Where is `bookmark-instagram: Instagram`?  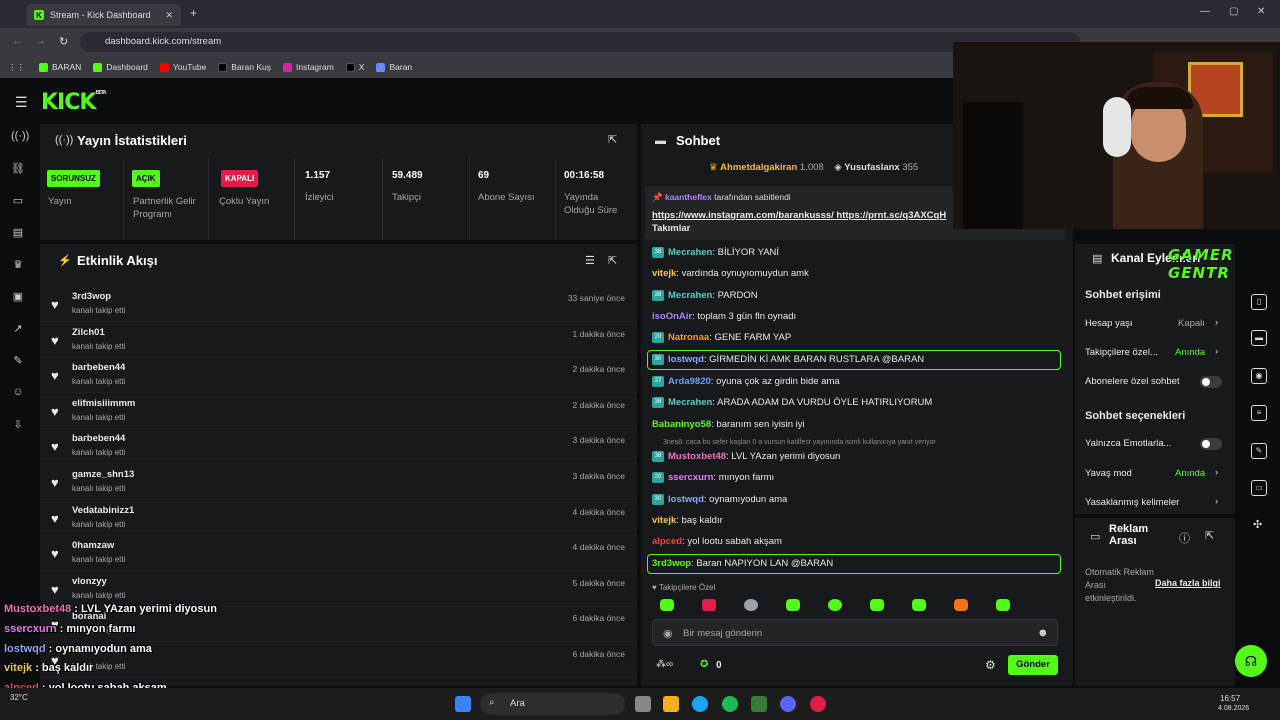
bookmark-instagram: Instagram is located at coordinates (308, 67).